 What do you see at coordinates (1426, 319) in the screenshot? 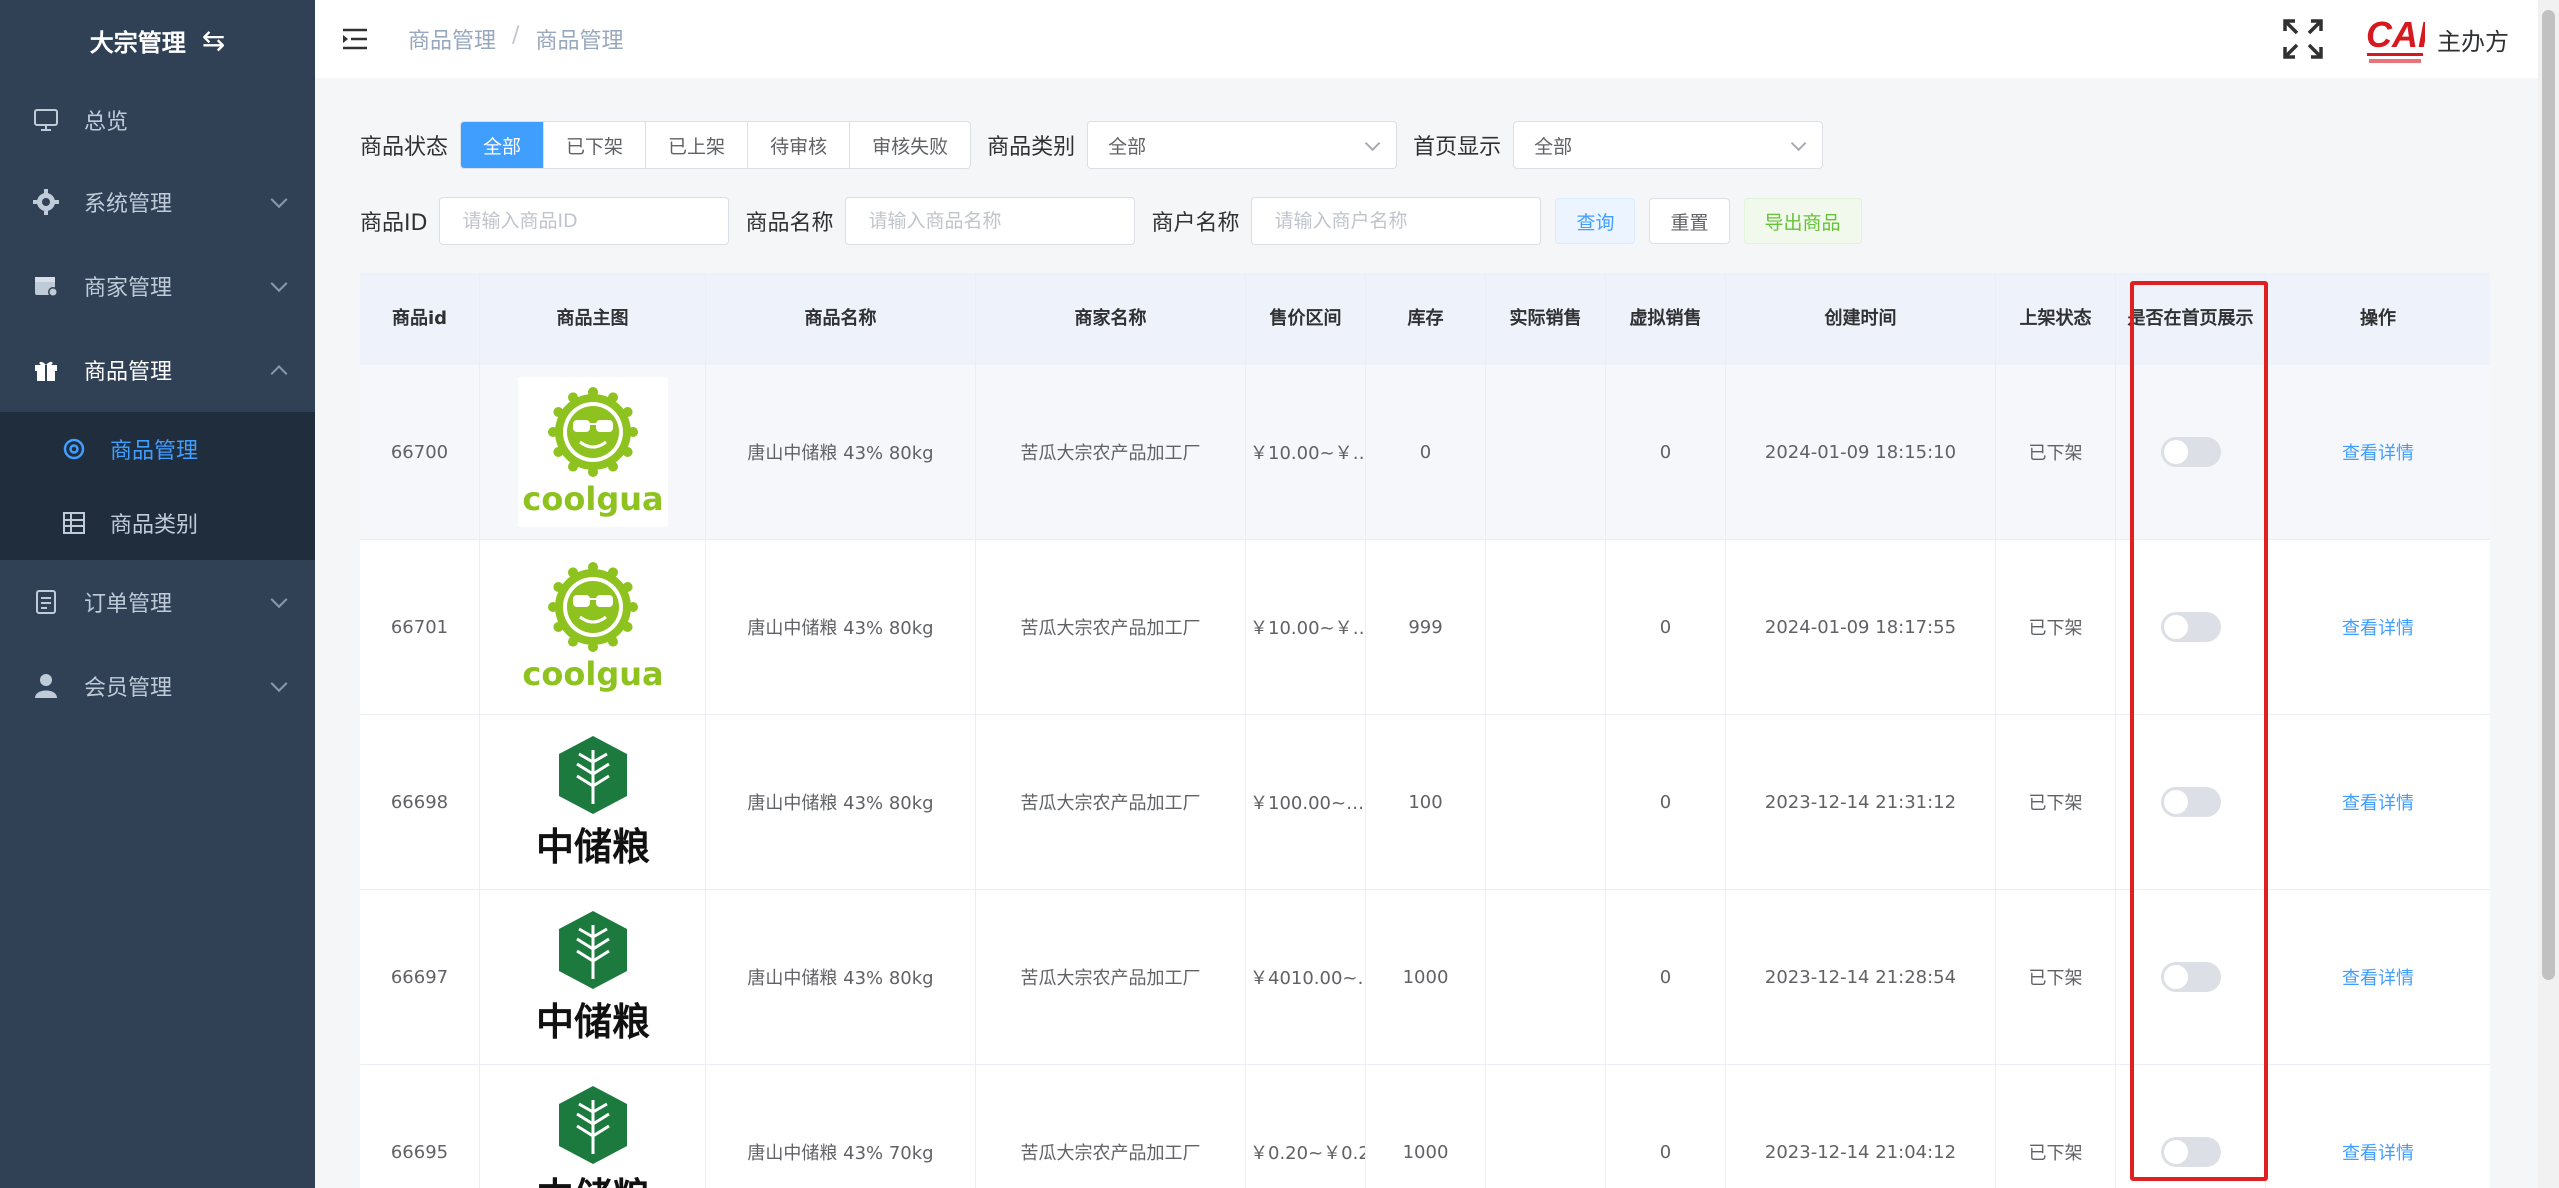
I see `col-header-stock: 库存` at bounding box center [1426, 319].